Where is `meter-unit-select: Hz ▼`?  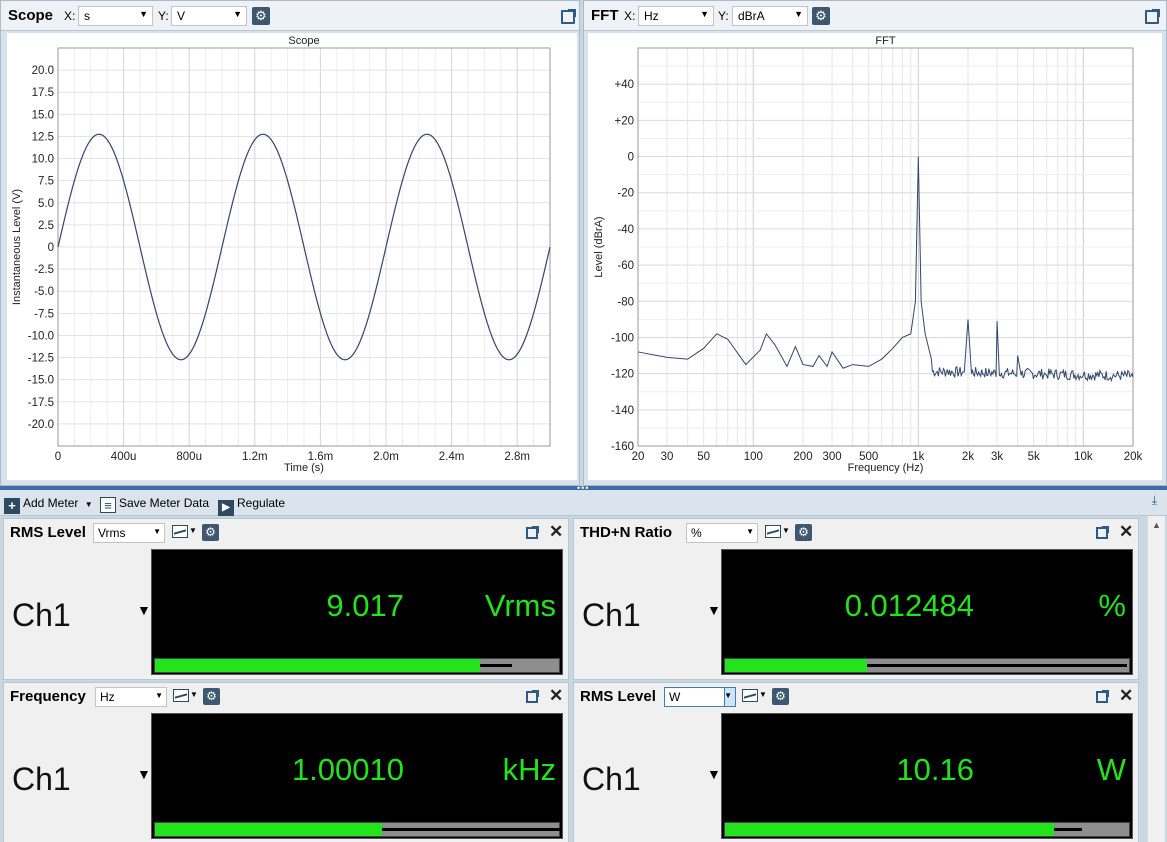
meter-unit-select: Hz ▼ is located at coordinates (131, 697).